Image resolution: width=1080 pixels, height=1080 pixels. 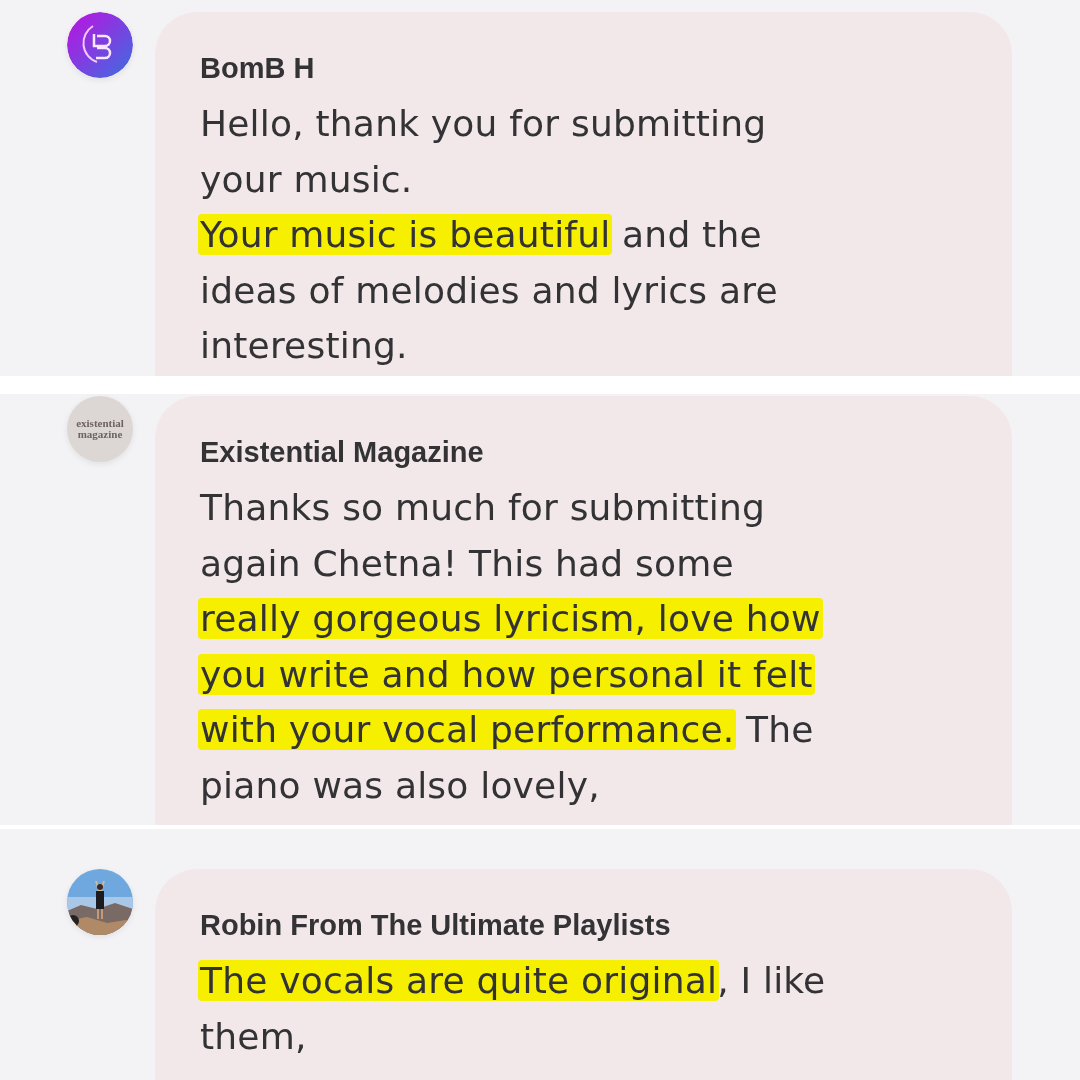 I want to click on sender-name: Existential Magazine, so click(x=342, y=453).